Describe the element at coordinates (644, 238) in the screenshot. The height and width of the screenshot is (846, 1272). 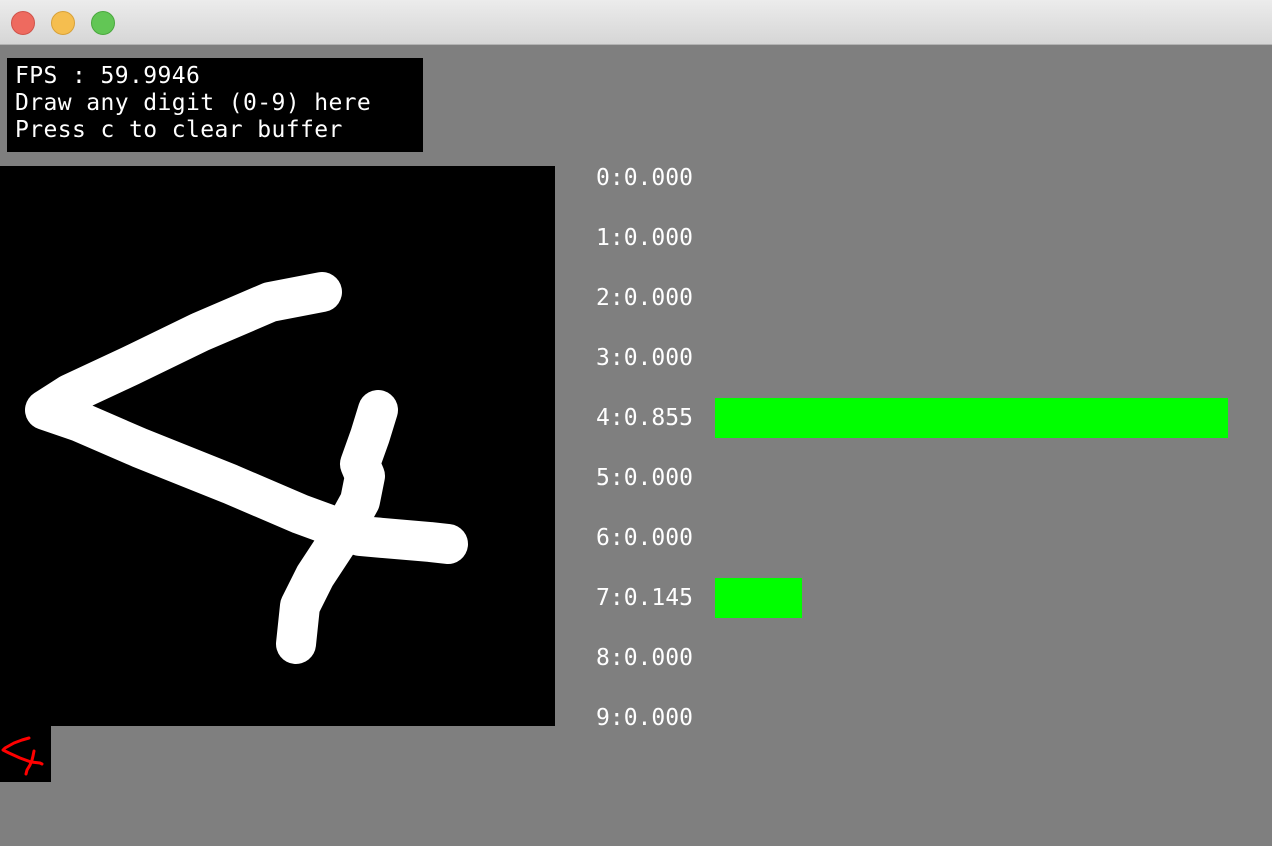
I see `probability-label: 1:0.000` at that location.